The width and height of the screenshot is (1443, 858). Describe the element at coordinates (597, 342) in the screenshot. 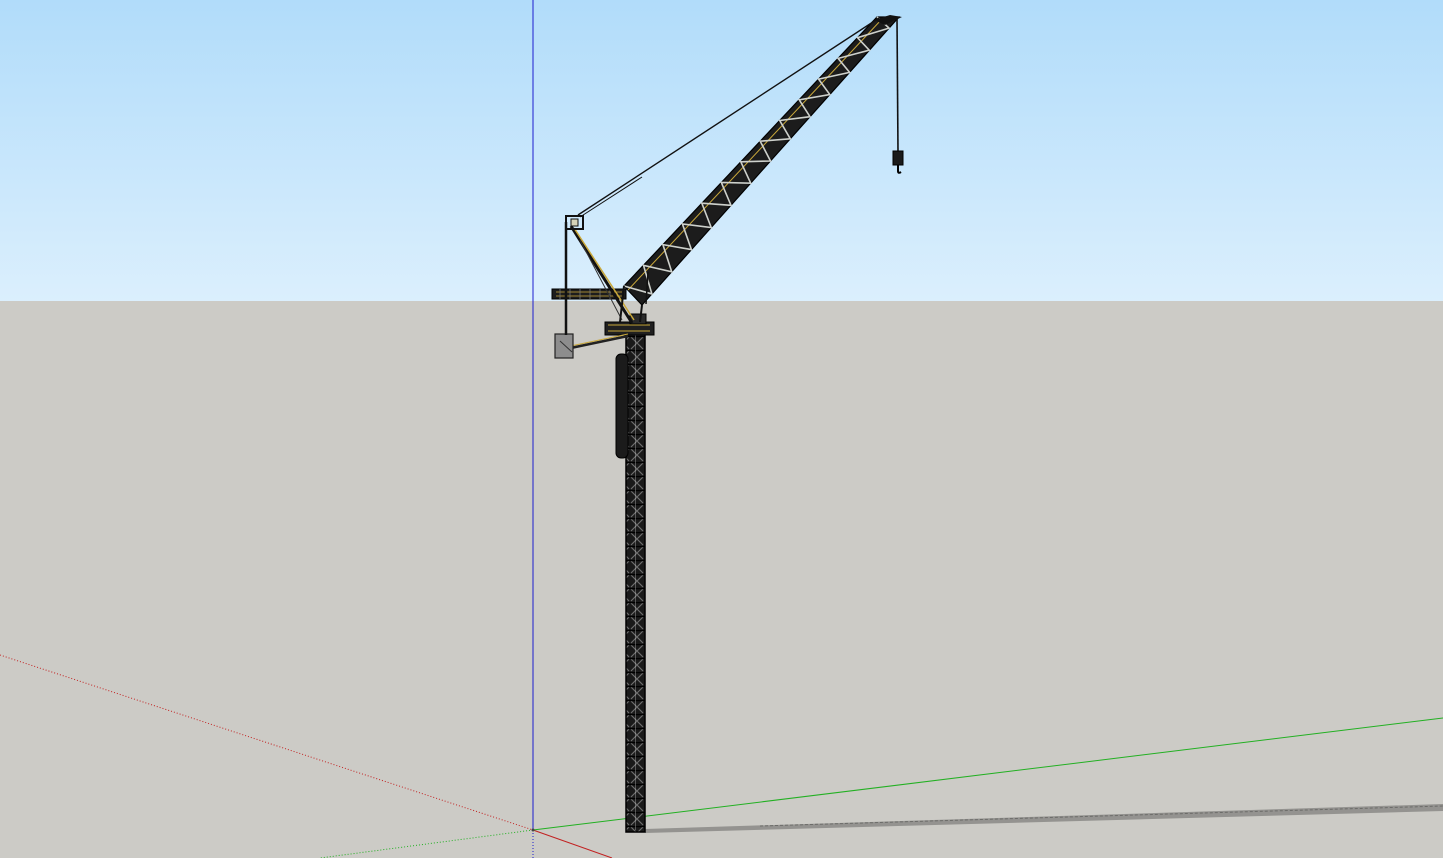

I see `counterweight-strut` at that location.